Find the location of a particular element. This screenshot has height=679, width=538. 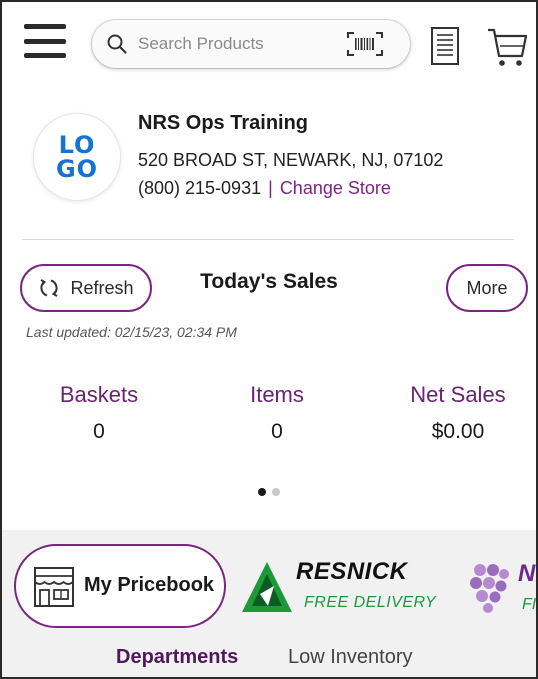

my-pricebook-button: My Pricebook is located at coordinates (120, 586).